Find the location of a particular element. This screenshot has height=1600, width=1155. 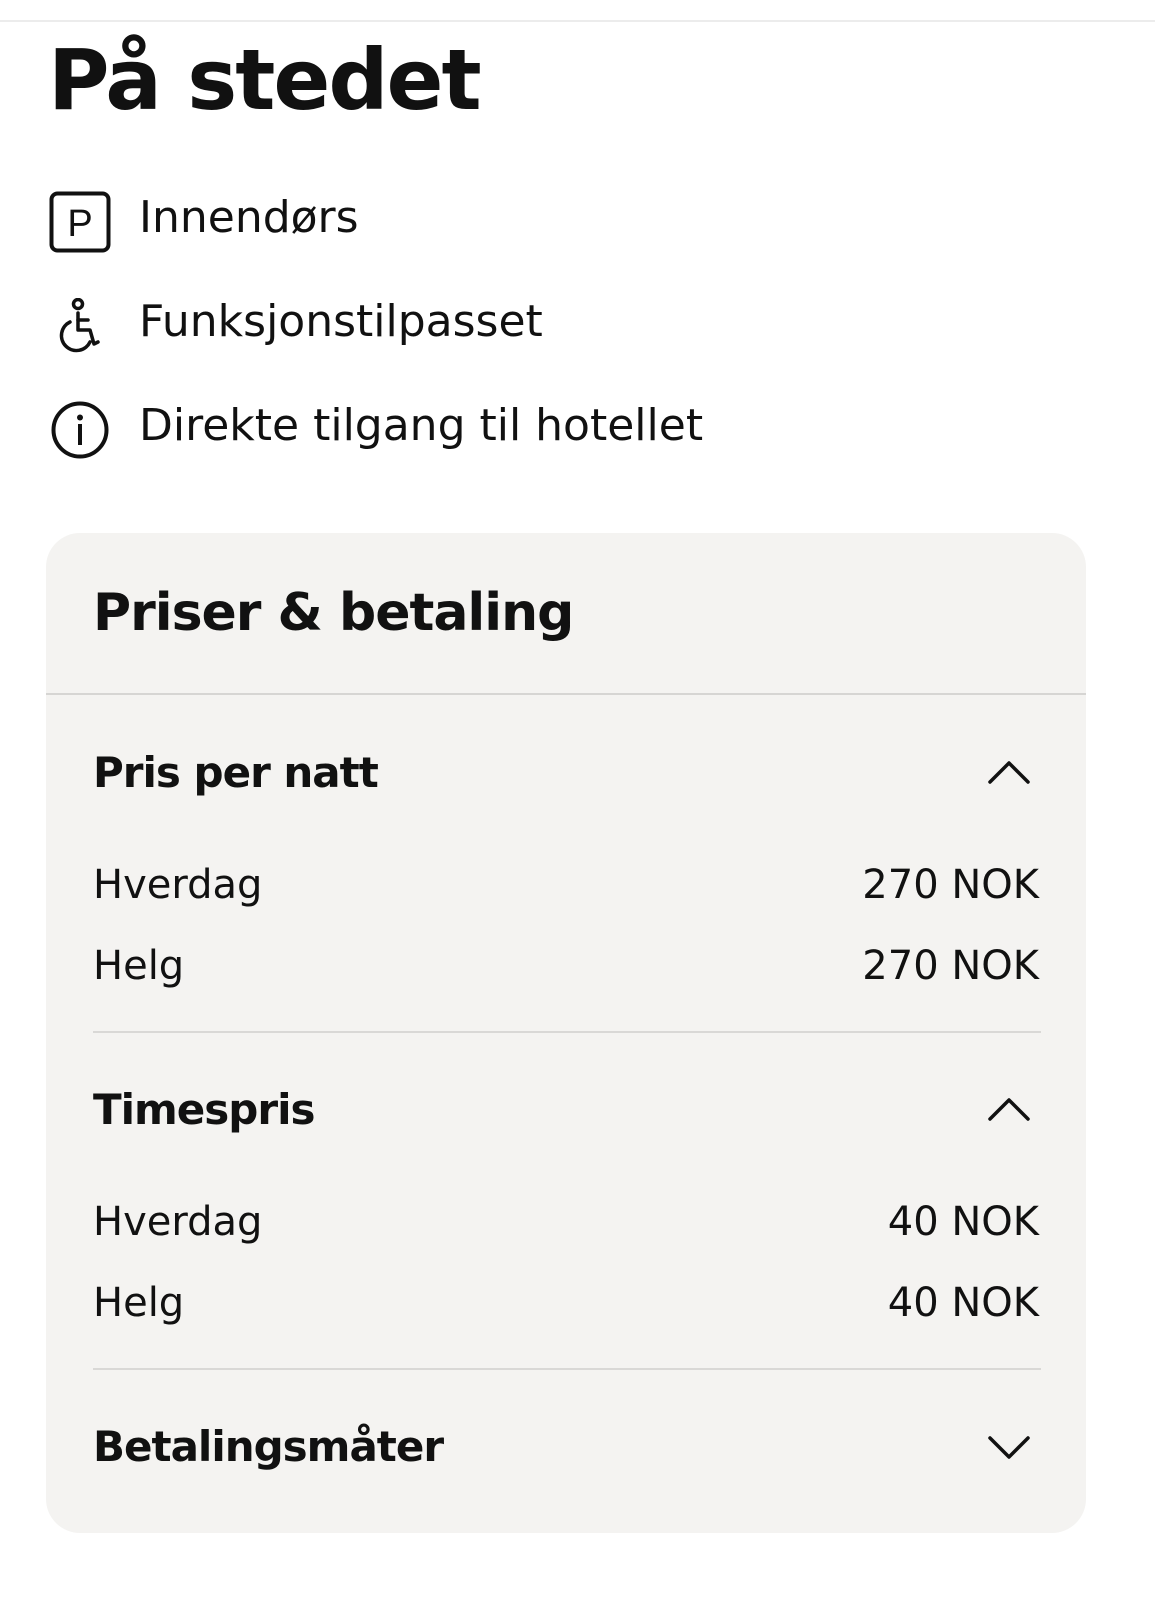

section-title: Betalingsmåter is located at coordinates (268, 1446).